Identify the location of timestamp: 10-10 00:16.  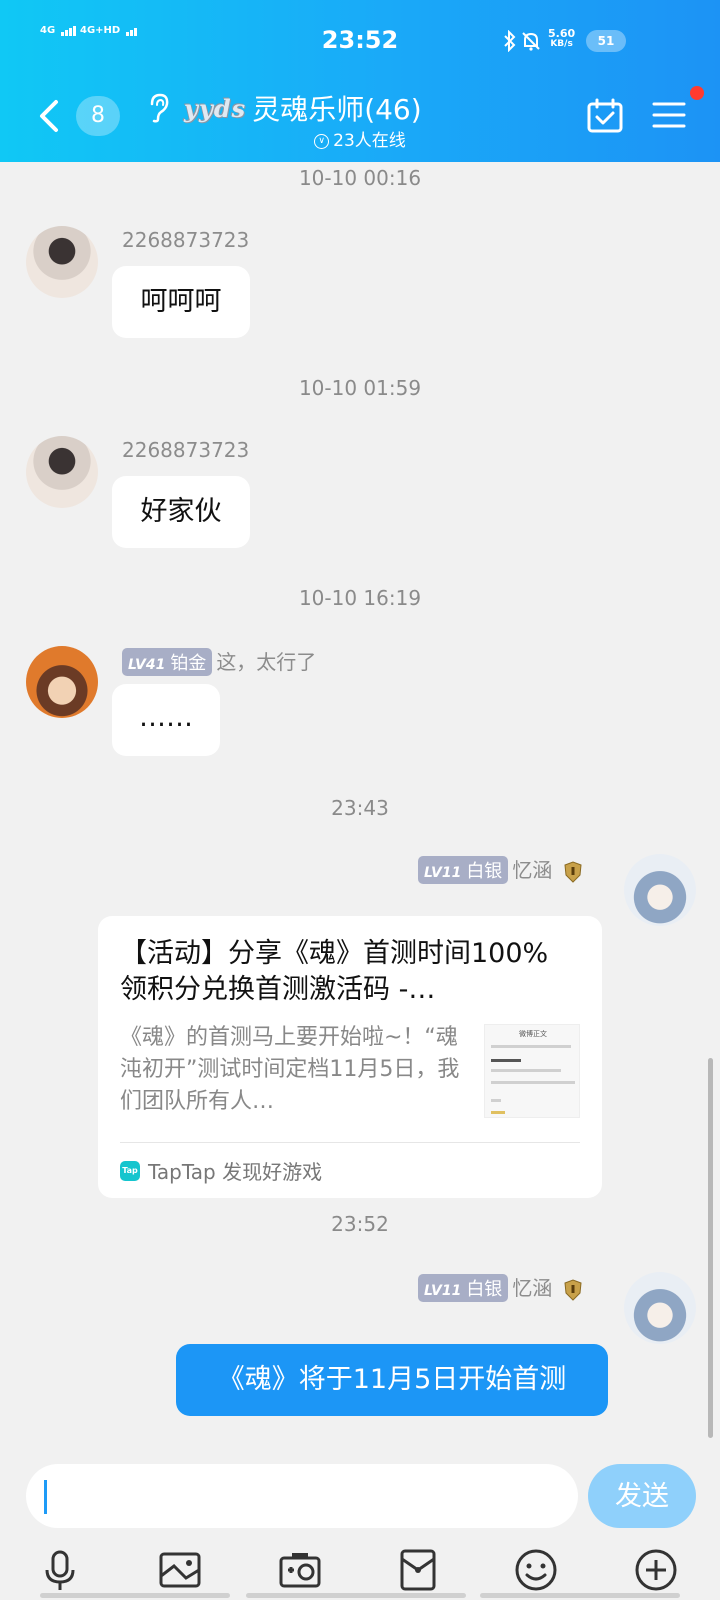
(360, 178).